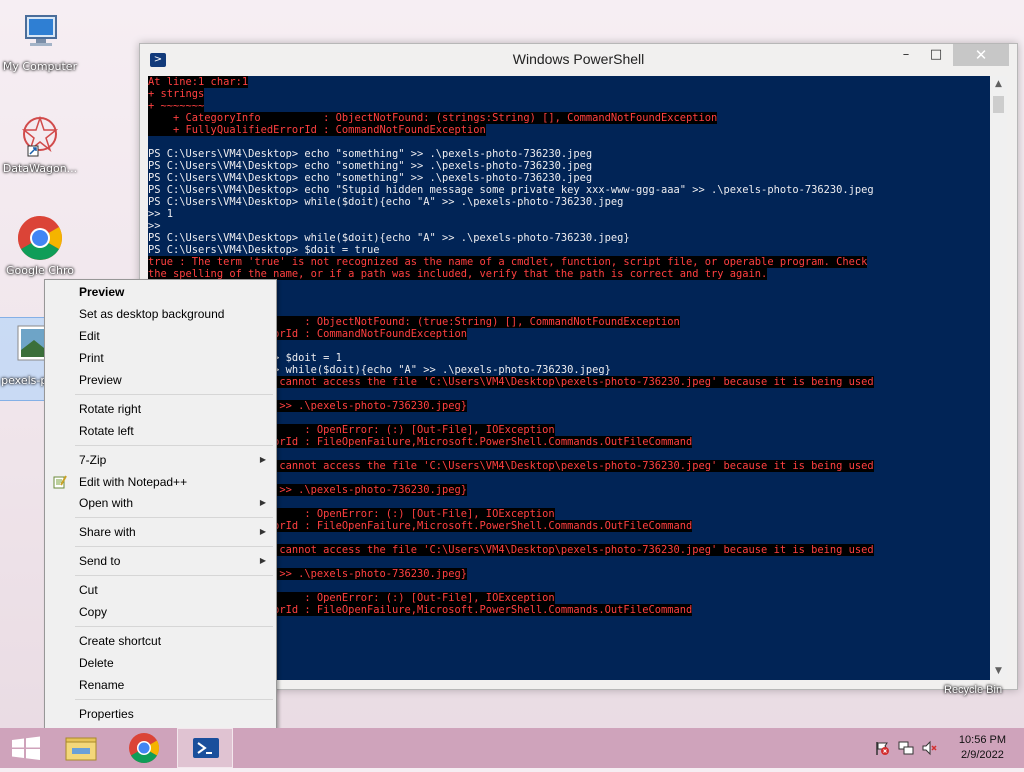  What do you see at coordinates (160, 612) in the screenshot?
I see `menu-item-copy: Copy` at bounding box center [160, 612].